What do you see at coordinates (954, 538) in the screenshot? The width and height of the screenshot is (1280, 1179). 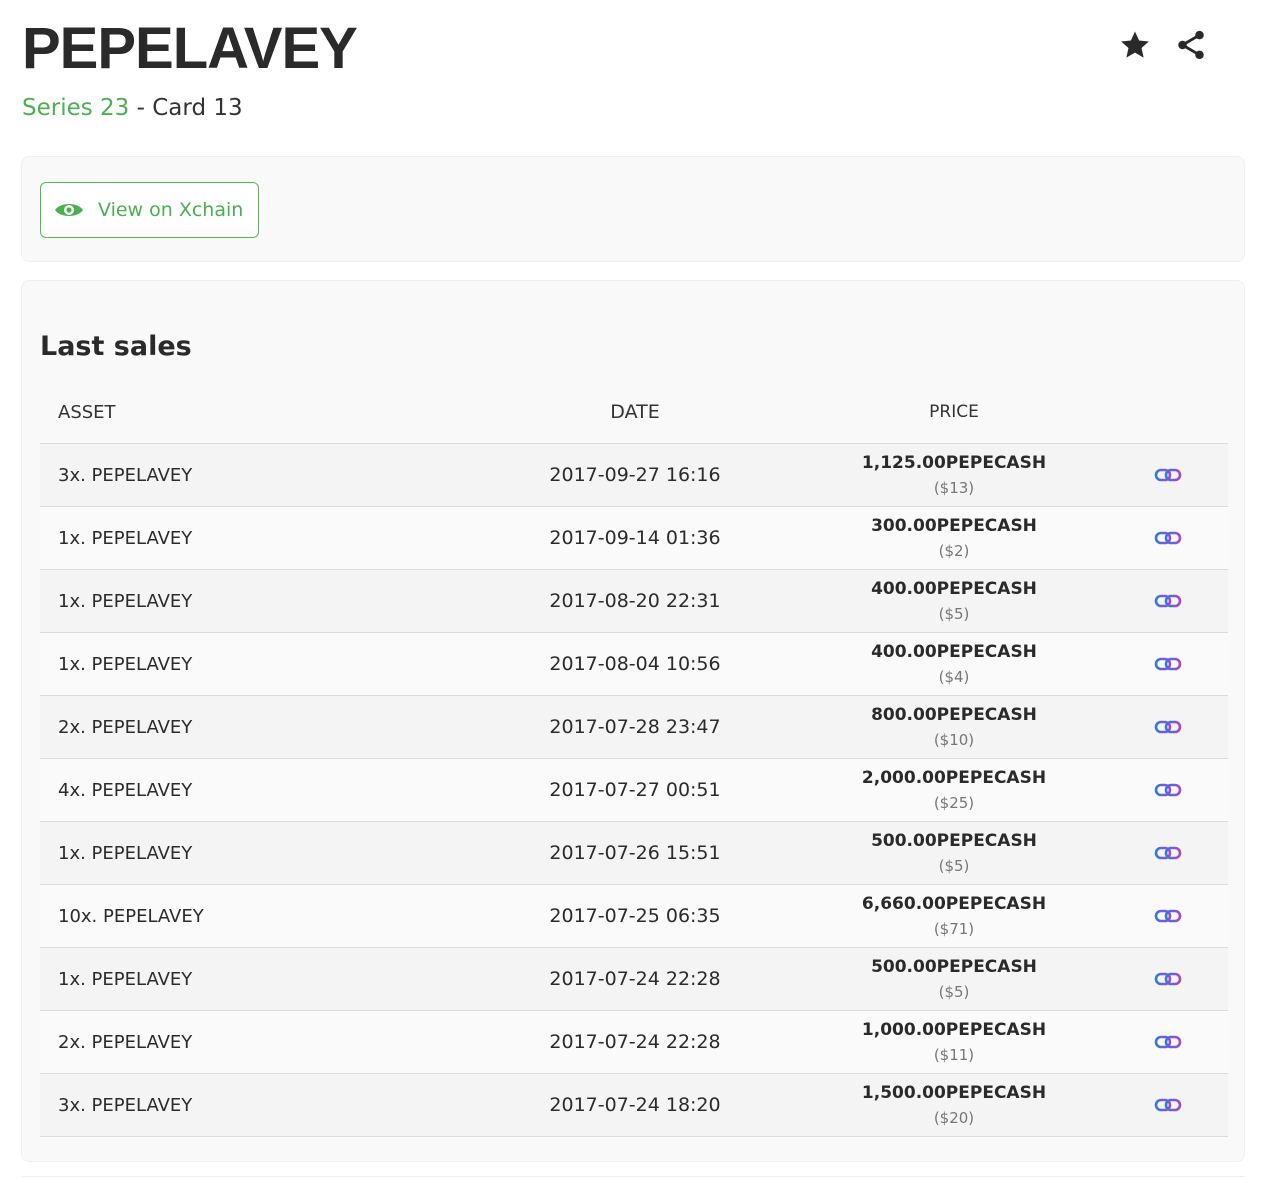 I see `sale-price: 300.00PEPECASH ($2)` at bounding box center [954, 538].